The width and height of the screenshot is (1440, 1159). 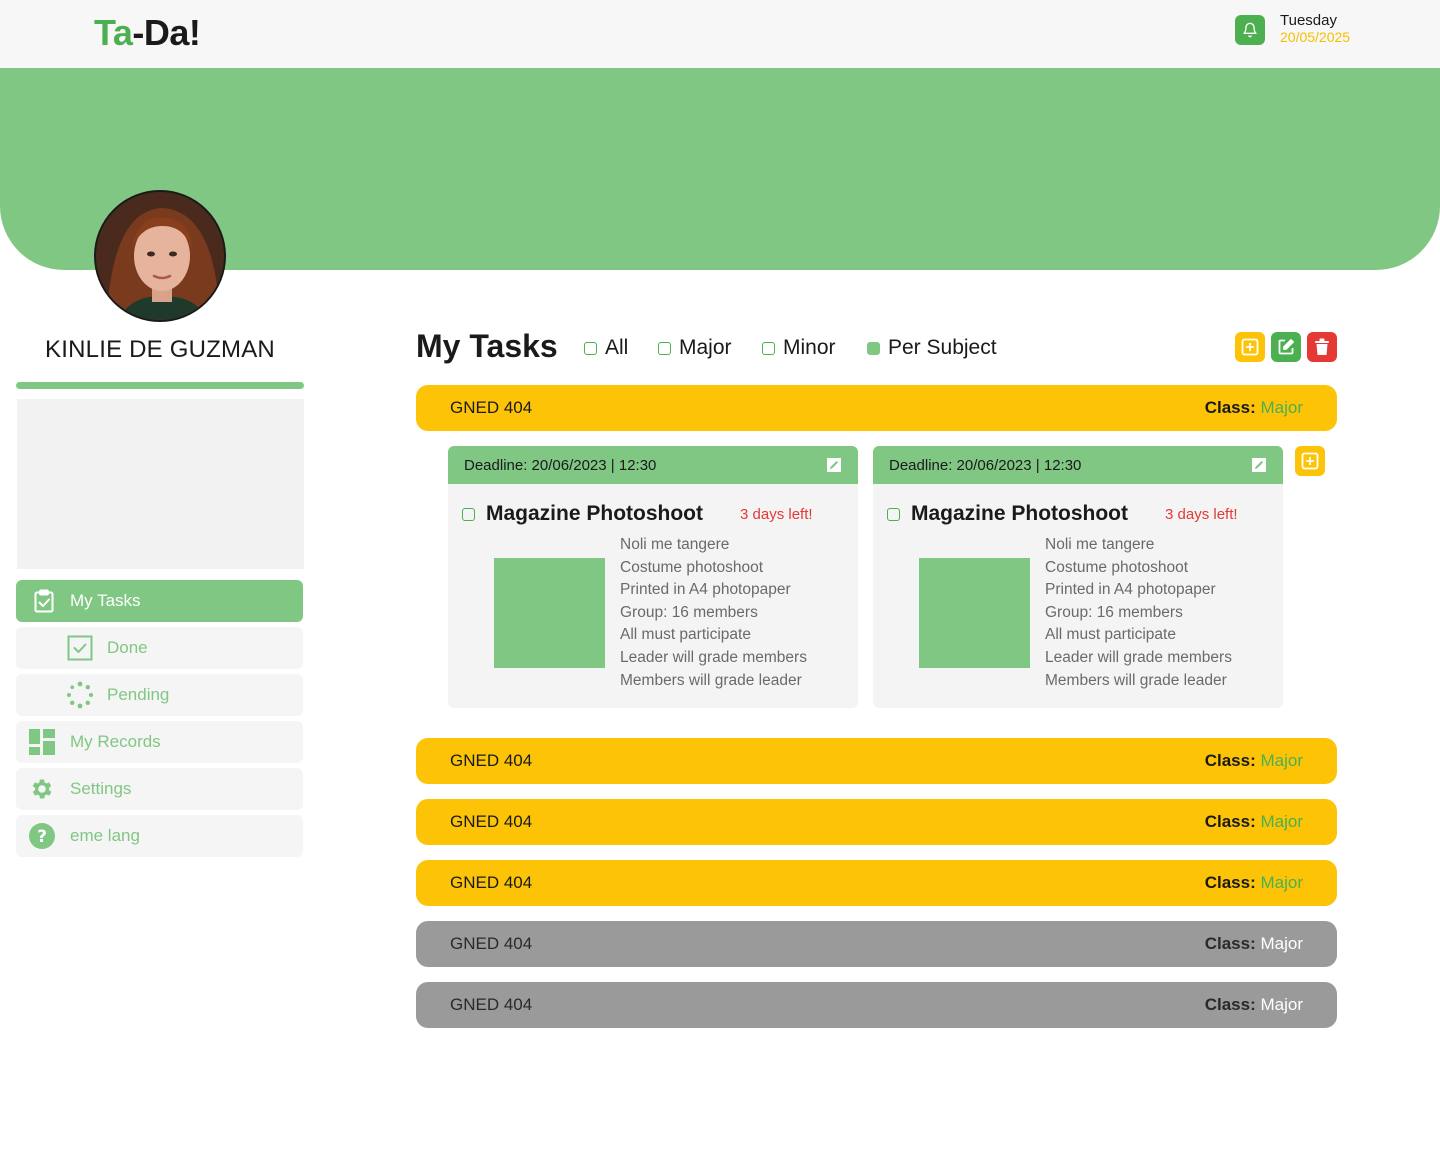 I want to click on add-button, so click(x=1250, y=347).